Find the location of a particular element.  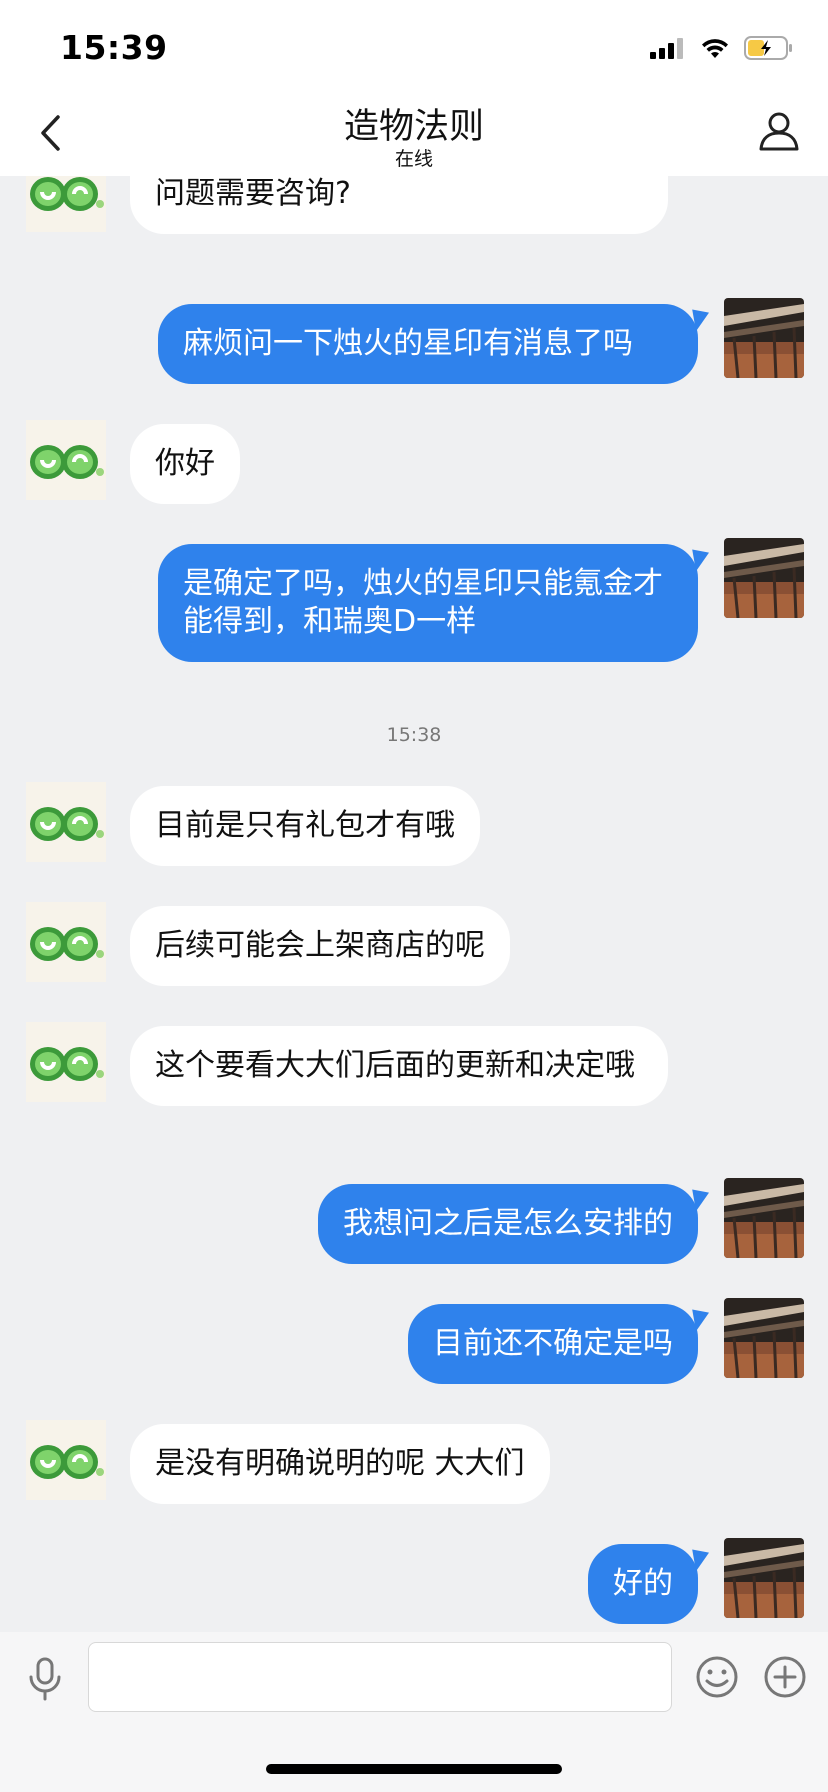

microphone-icon is located at coordinates (45, 1679).